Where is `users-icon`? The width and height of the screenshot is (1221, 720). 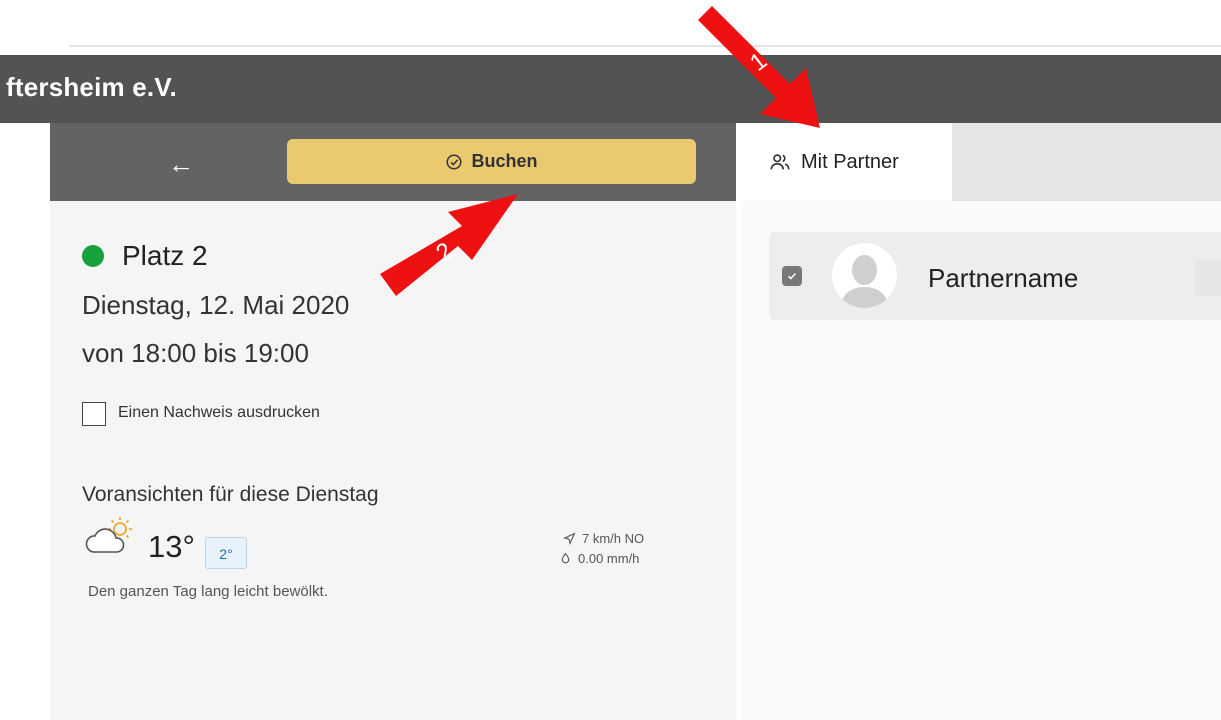 users-icon is located at coordinates (780, 162).